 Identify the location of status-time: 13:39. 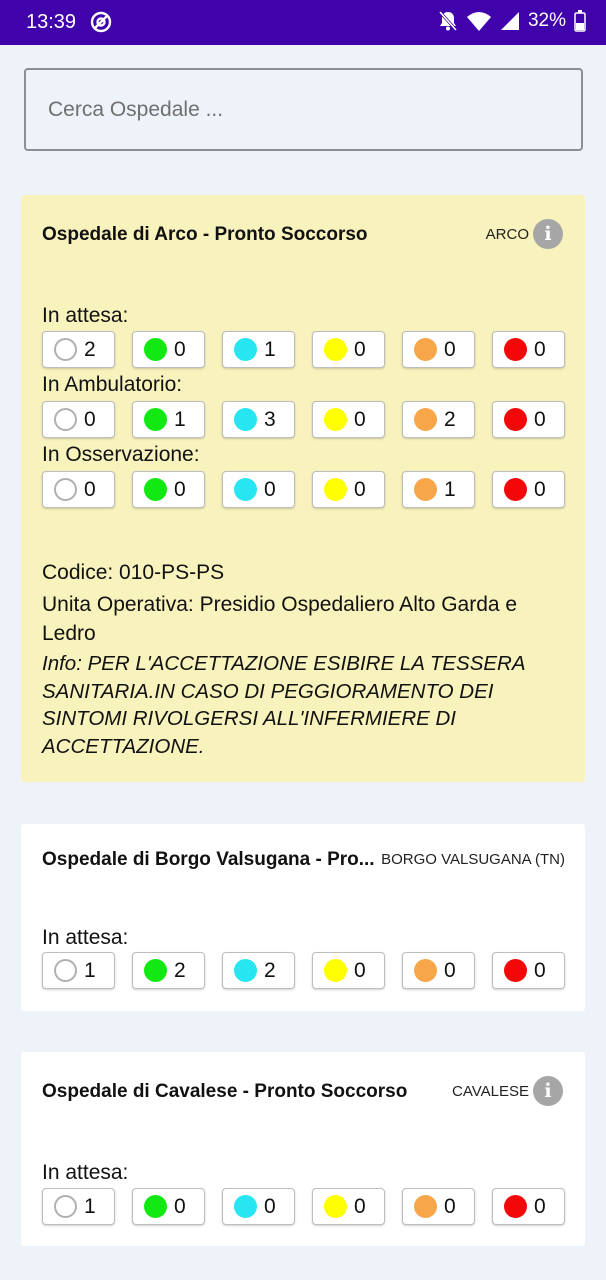
(51, 22).